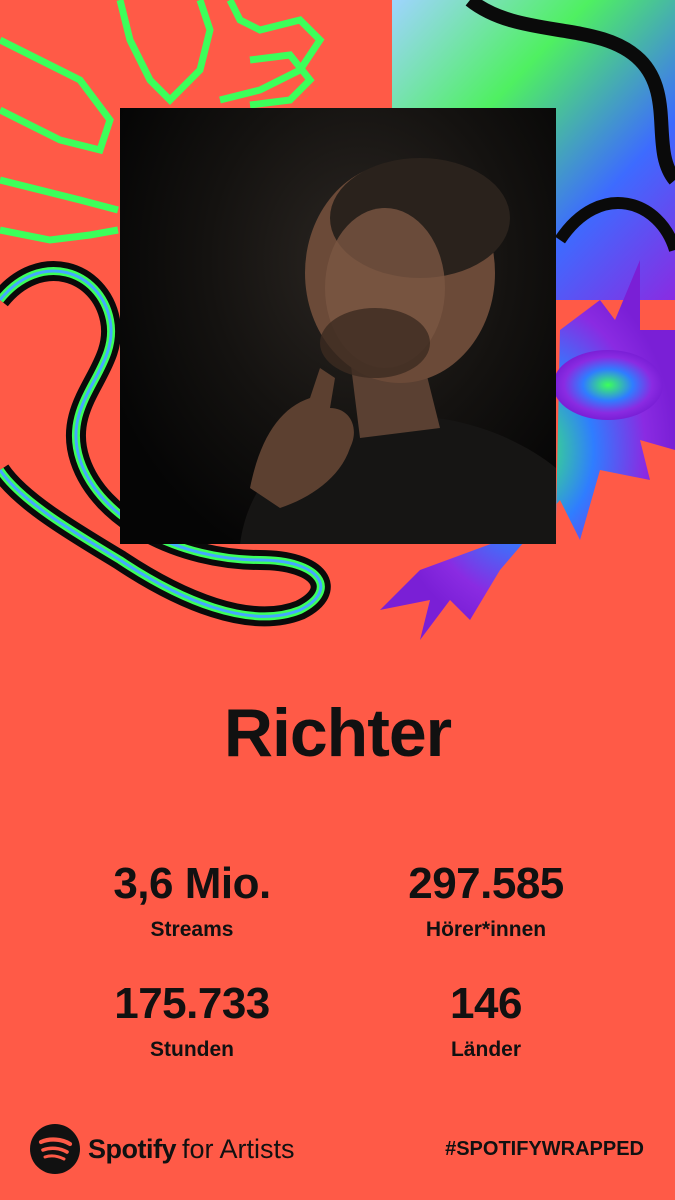 This screenshot has width=675, height=1200. I want to click on stat-countries: 146 Länder, so click(486, 1022).